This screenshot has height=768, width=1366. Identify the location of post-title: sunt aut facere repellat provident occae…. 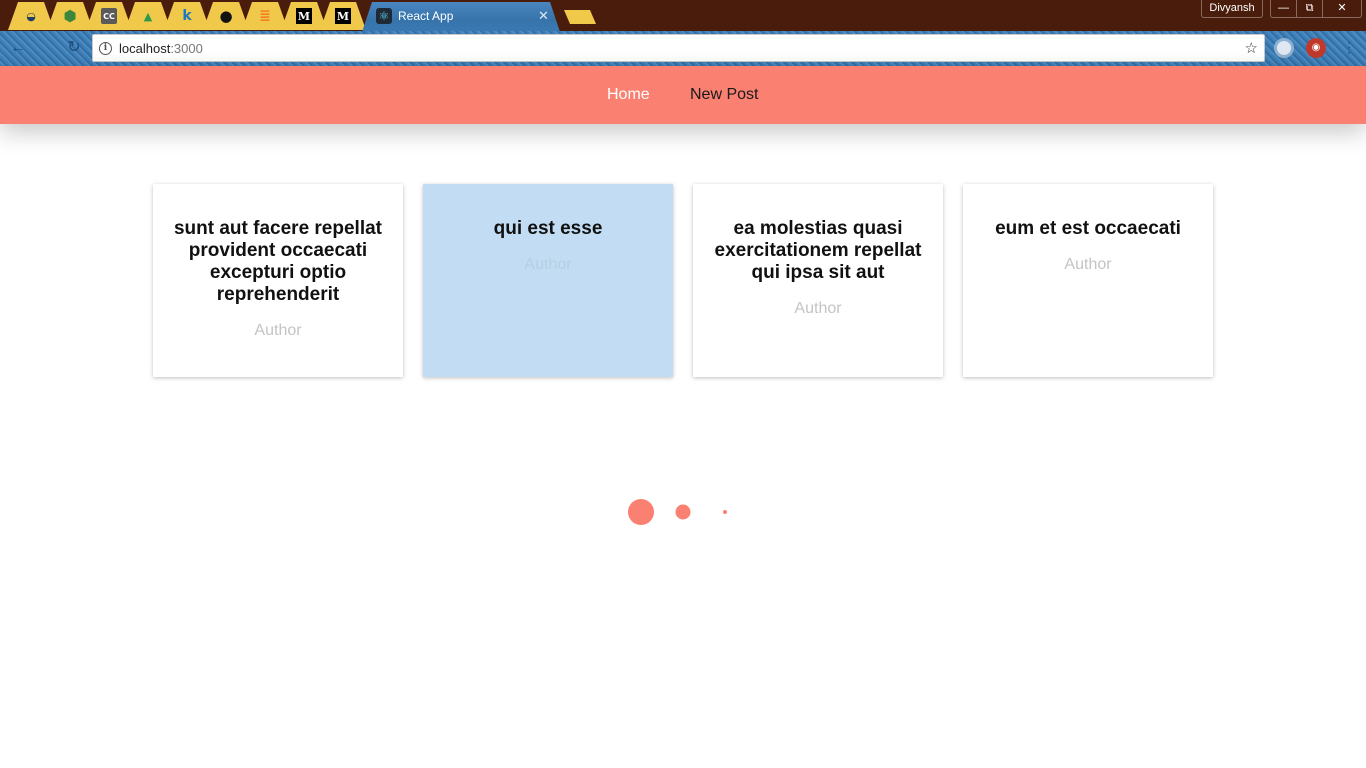
(278, 261).